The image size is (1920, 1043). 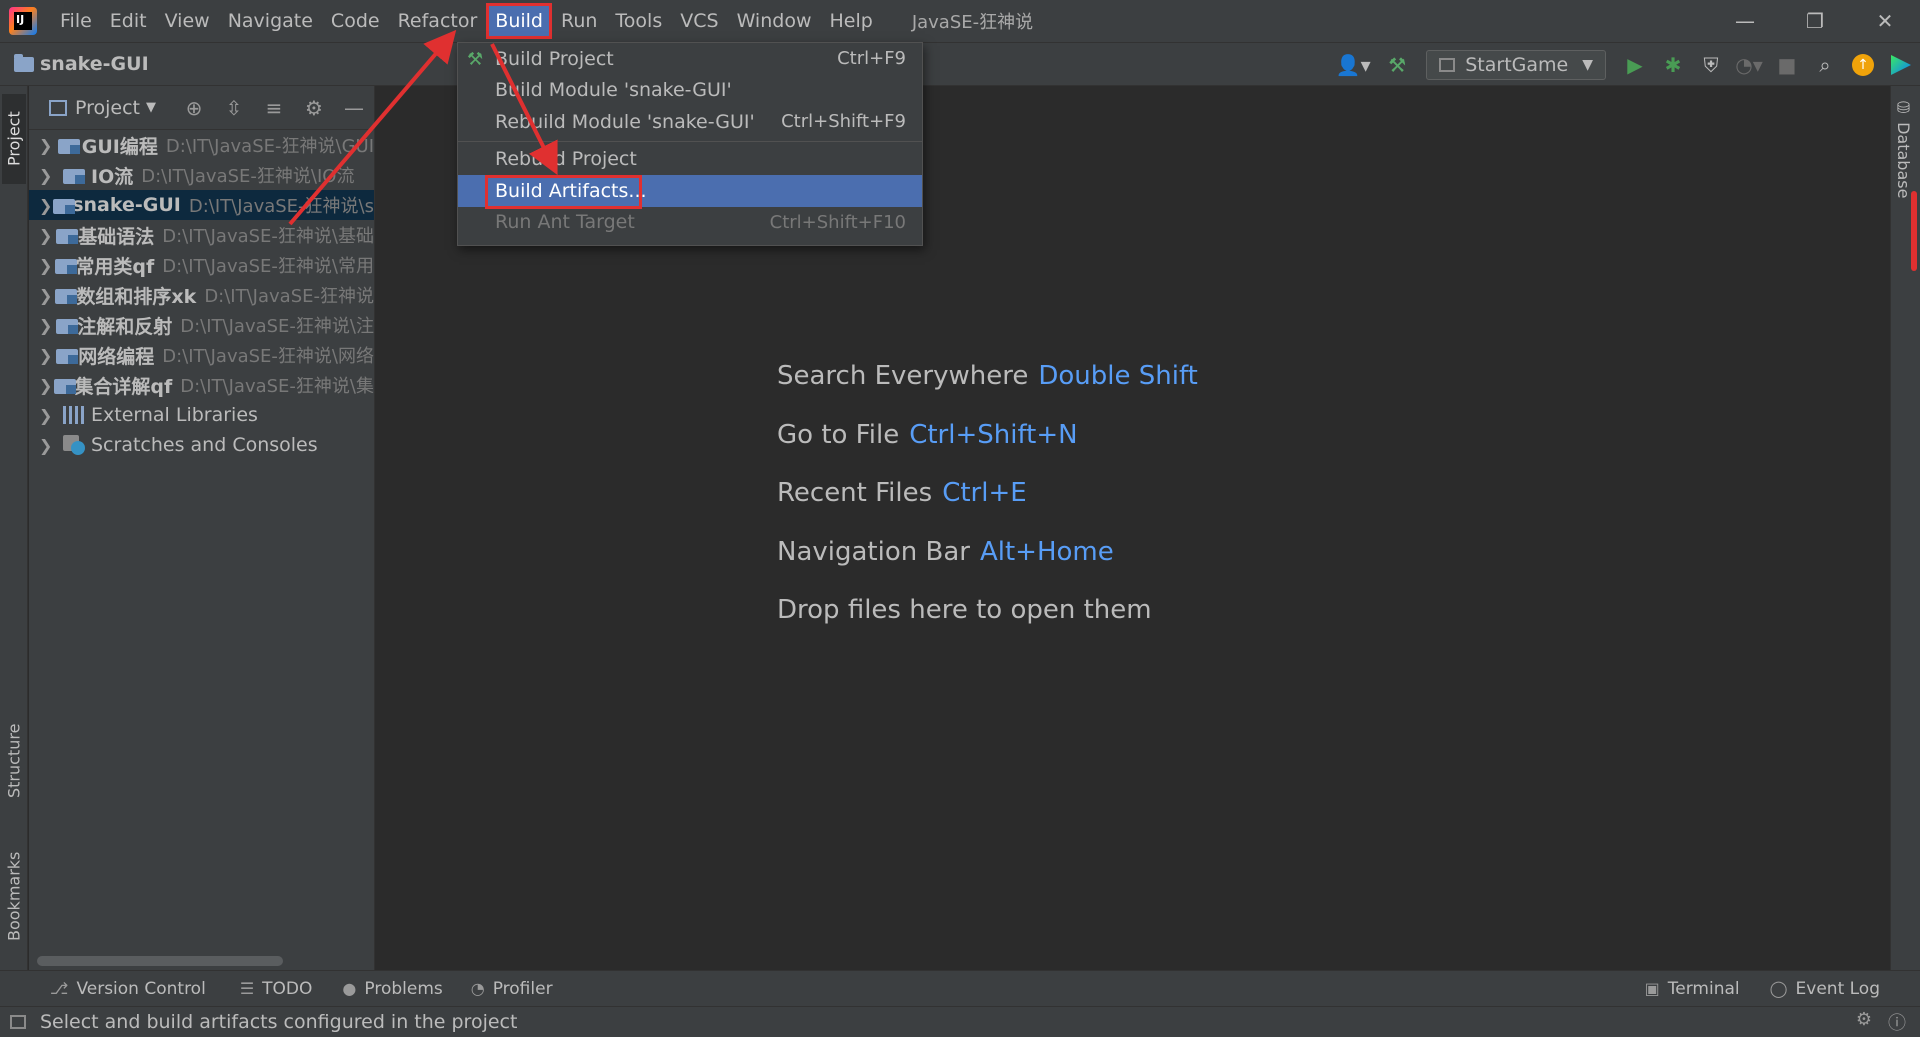 What do you see at coordinates (403, 988) in the screenshot?
I see `tool-label: Problems` at bounding box center [403, 988].